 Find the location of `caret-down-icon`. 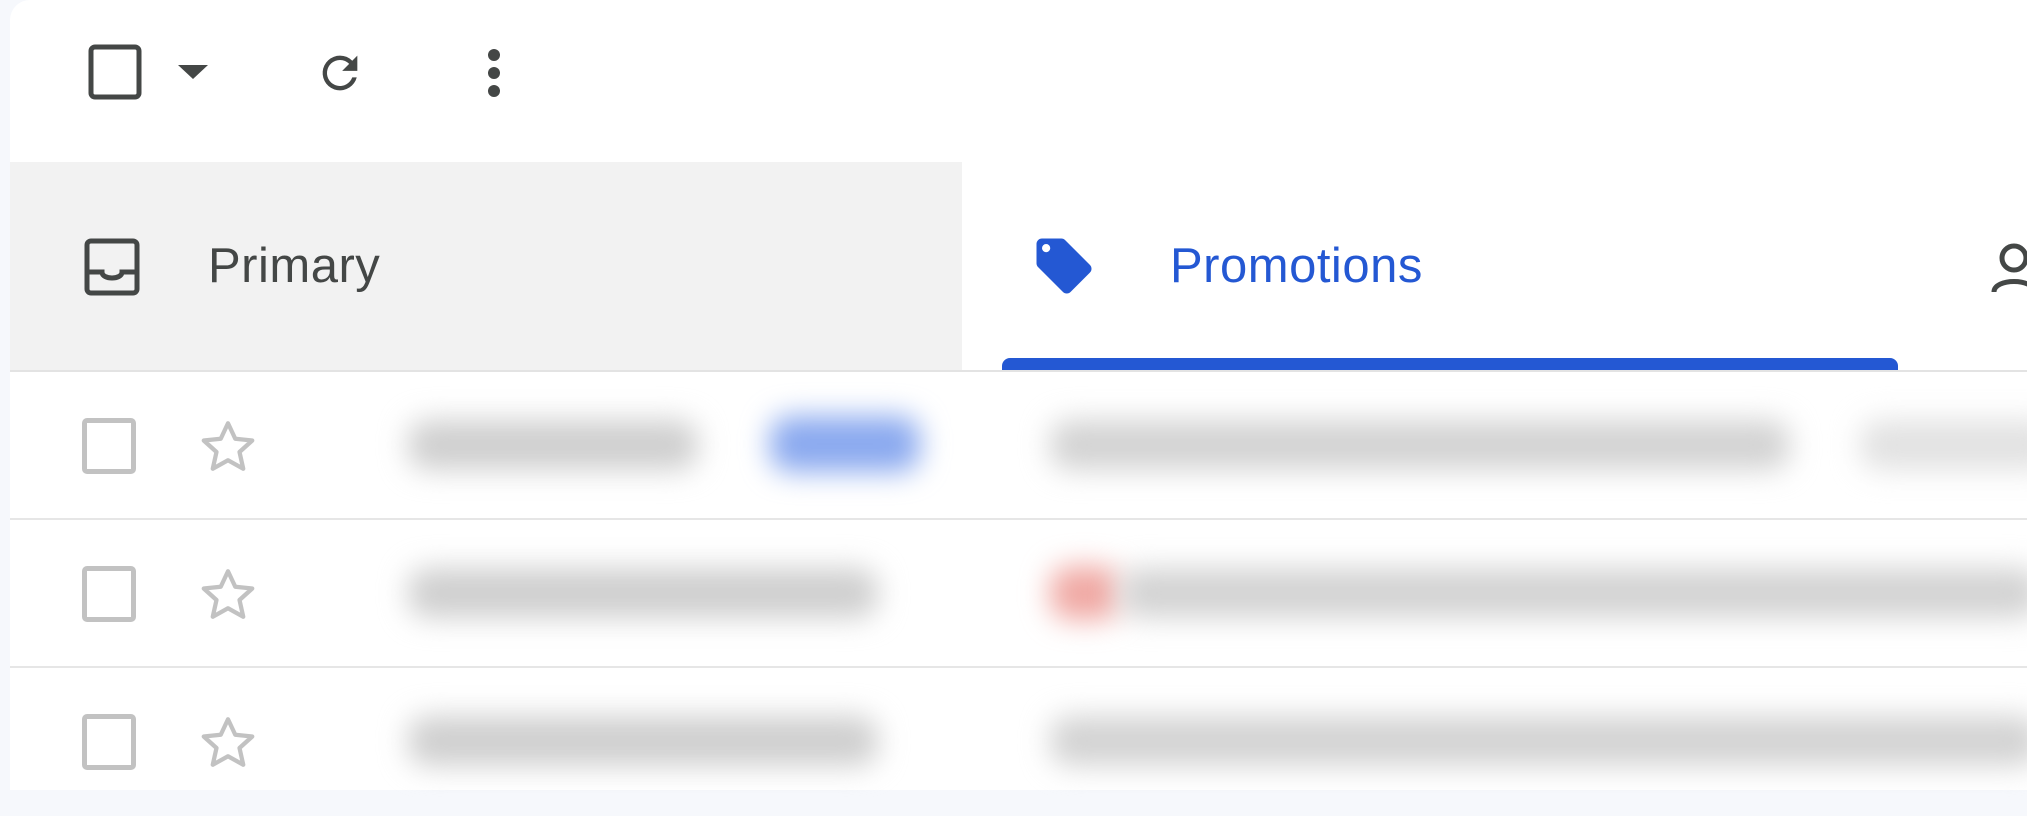

caret-down-icon is located at coordinates (193, 72).